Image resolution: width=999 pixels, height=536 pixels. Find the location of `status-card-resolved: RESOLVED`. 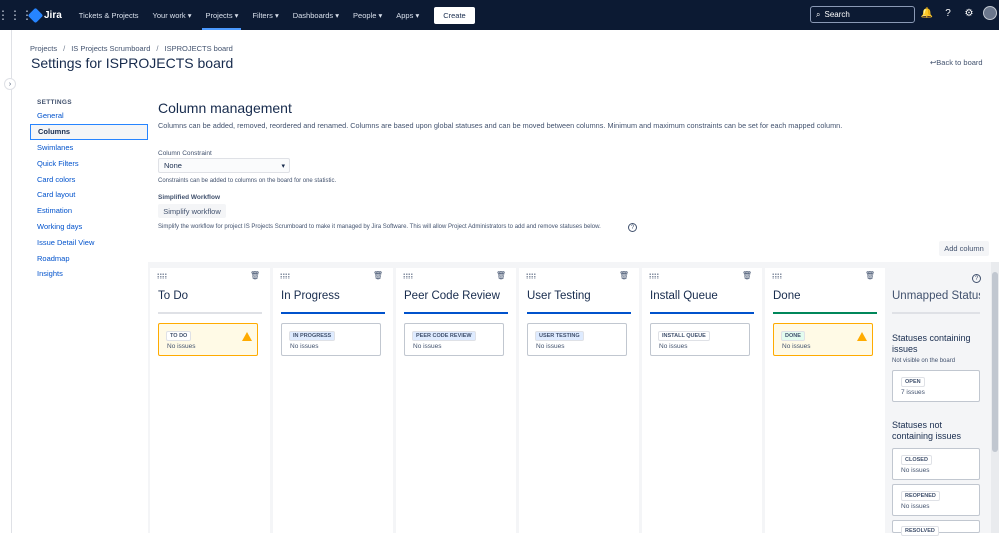

status-card-resolved: RESOLVED is located at coordinates (936, 528).